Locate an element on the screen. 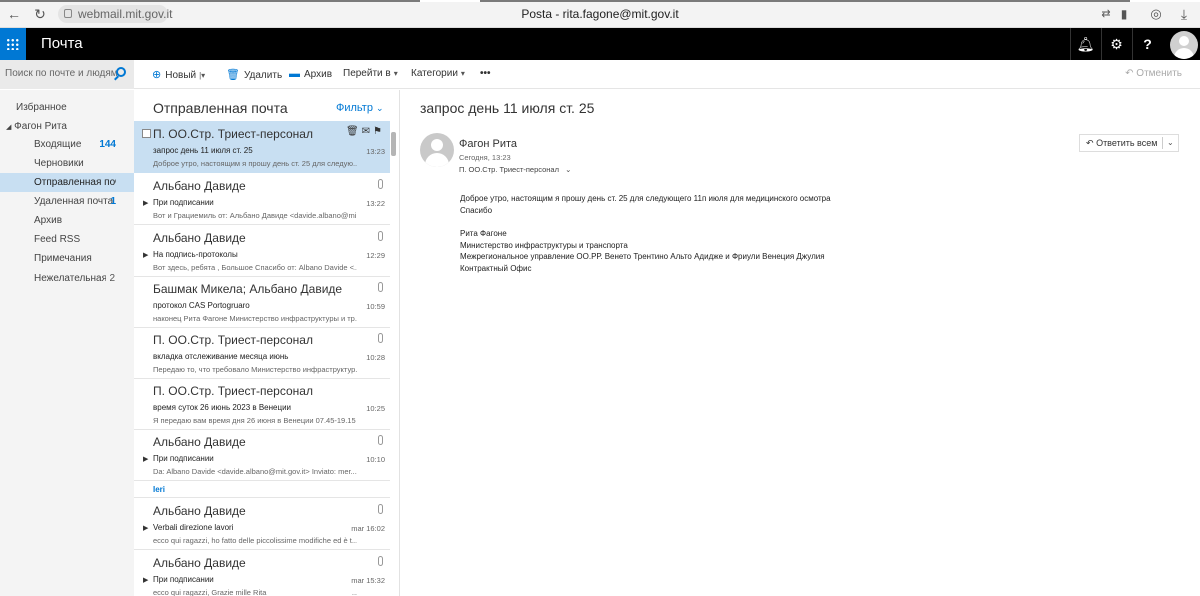  undo-button: ↶ Отменить is located at coordinates (1153, 73).